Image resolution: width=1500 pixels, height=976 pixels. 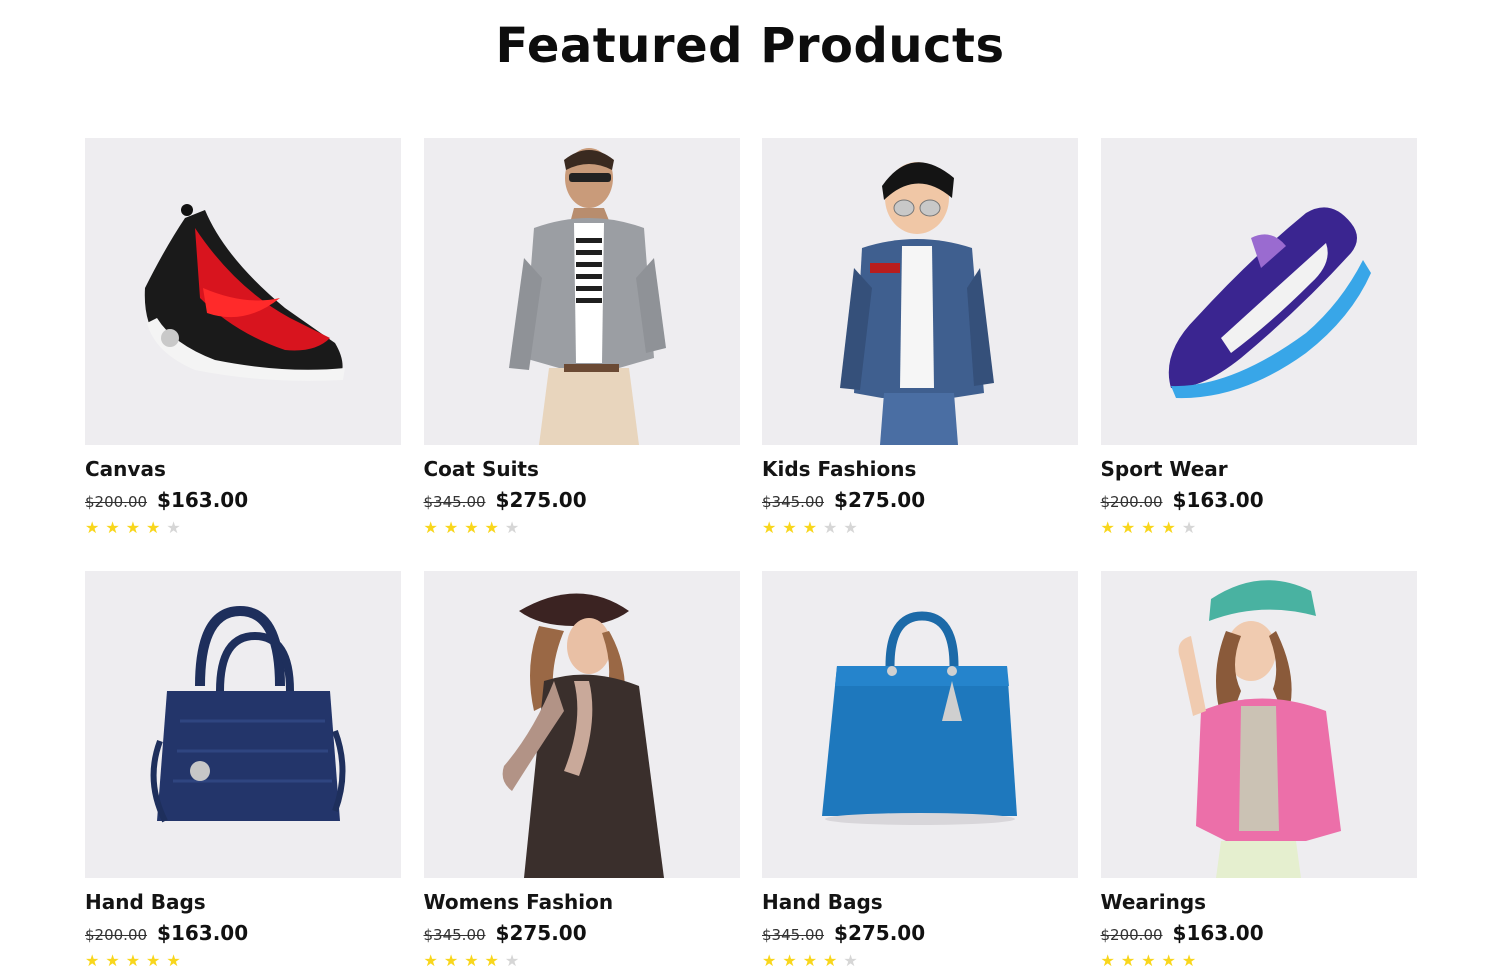 I want to click on product-image-woman-in-pink-jacket, so click(x=1258, y=724).